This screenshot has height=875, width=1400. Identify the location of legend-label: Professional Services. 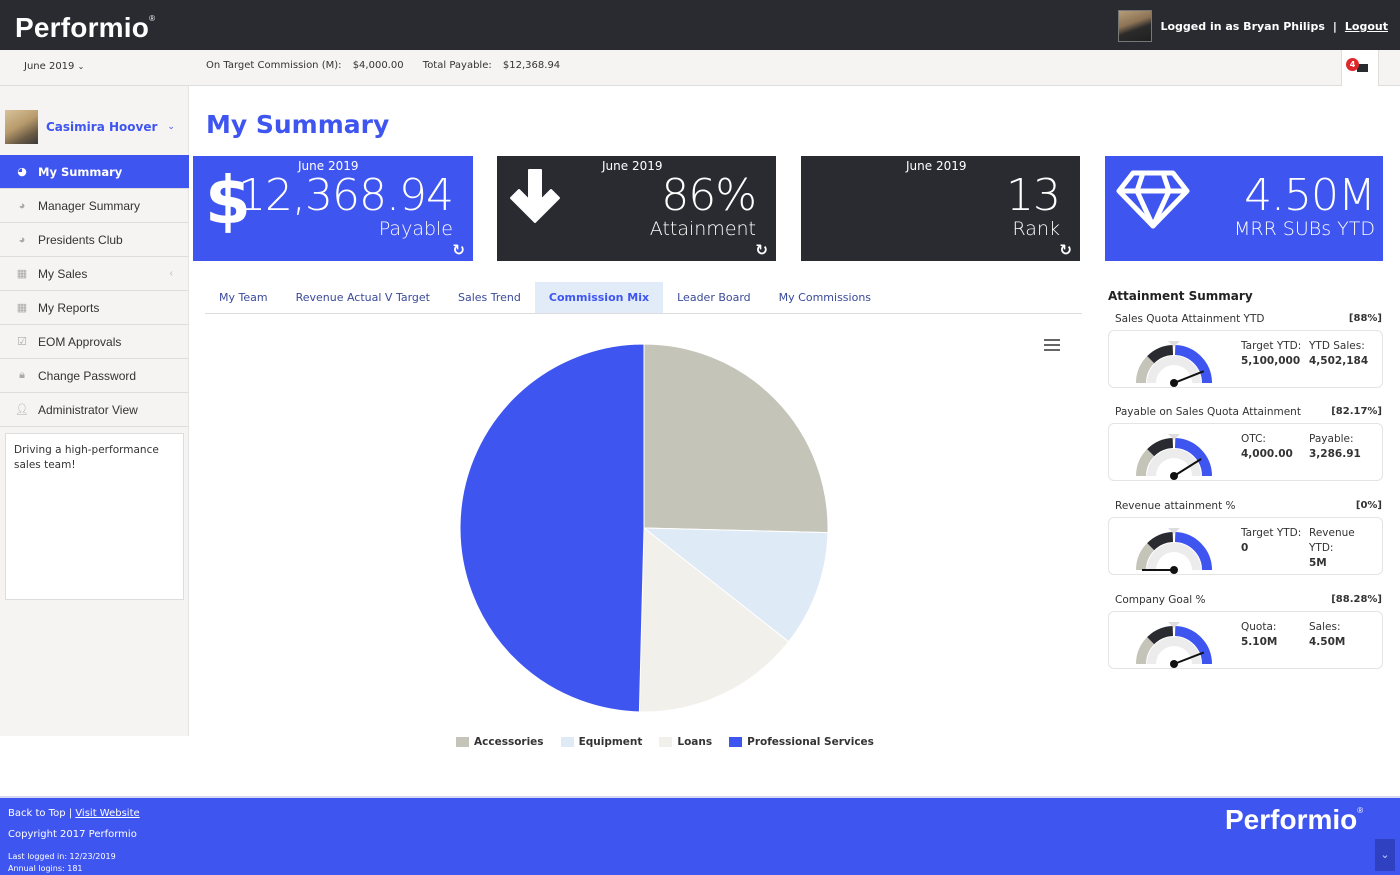
(810, 742).